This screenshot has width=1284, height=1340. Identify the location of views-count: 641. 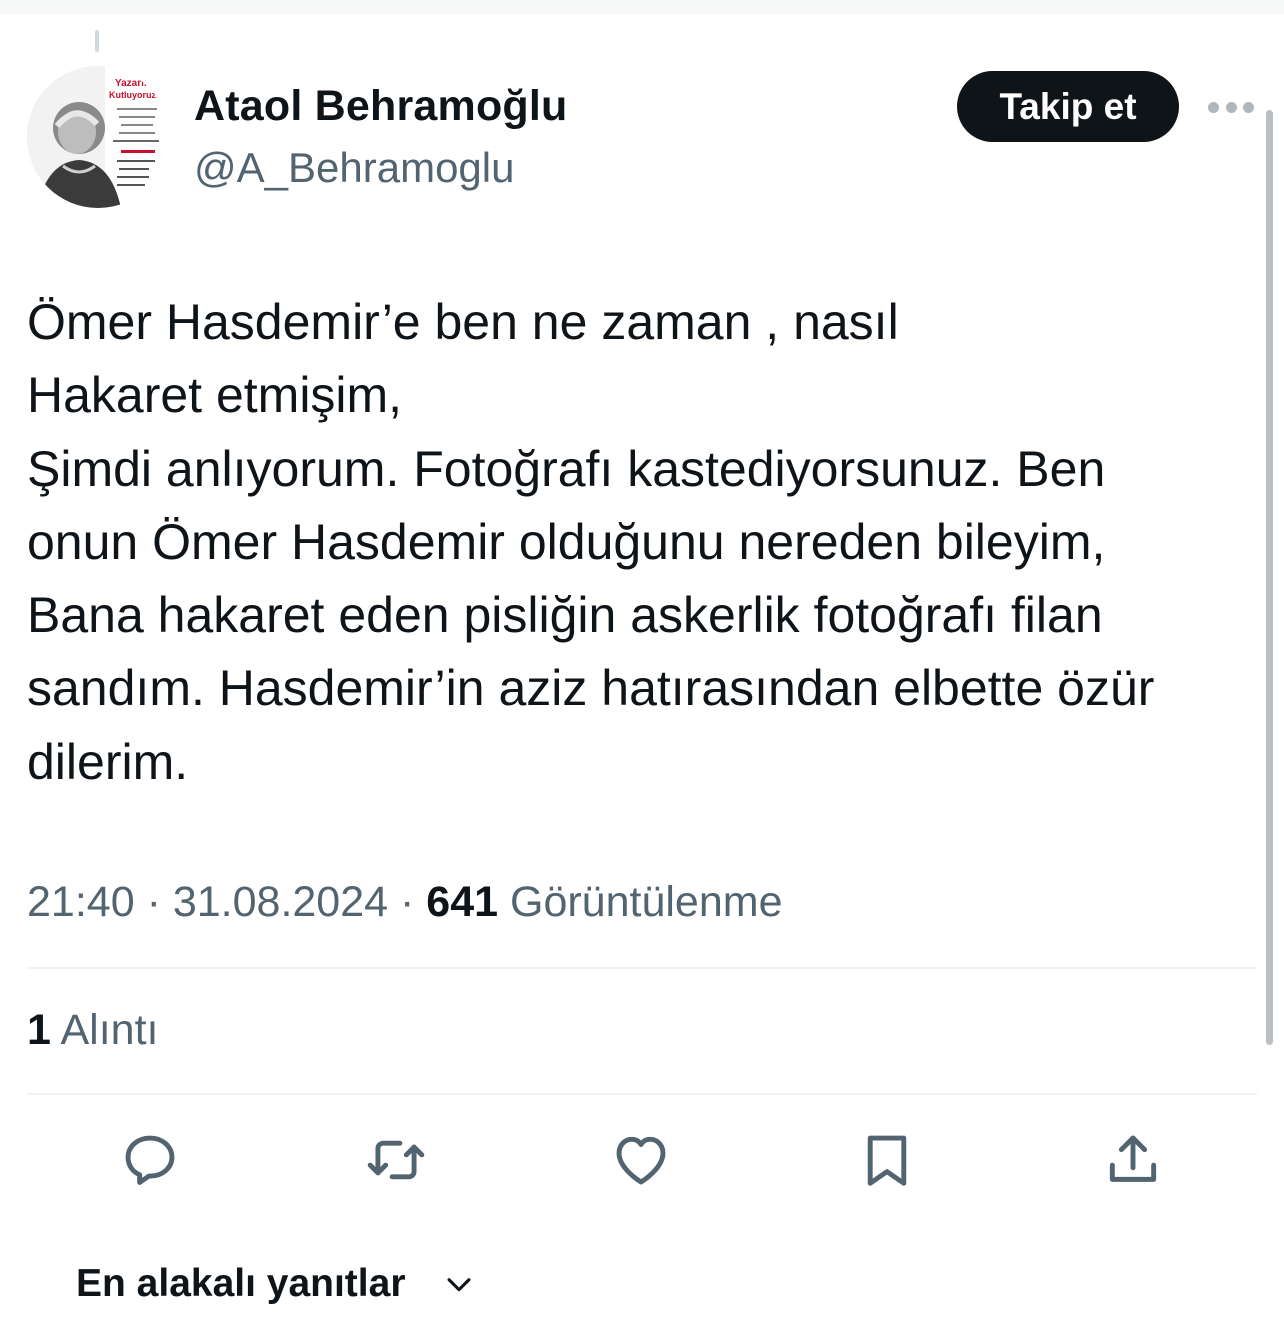
(462, 902).